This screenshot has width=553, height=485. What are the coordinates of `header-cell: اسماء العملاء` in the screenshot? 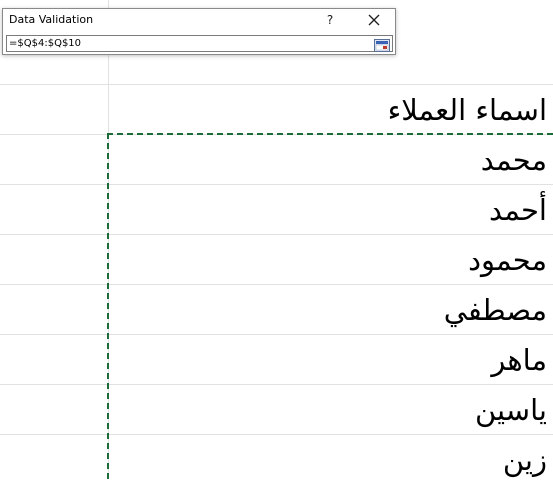 It's located at (467, 110).